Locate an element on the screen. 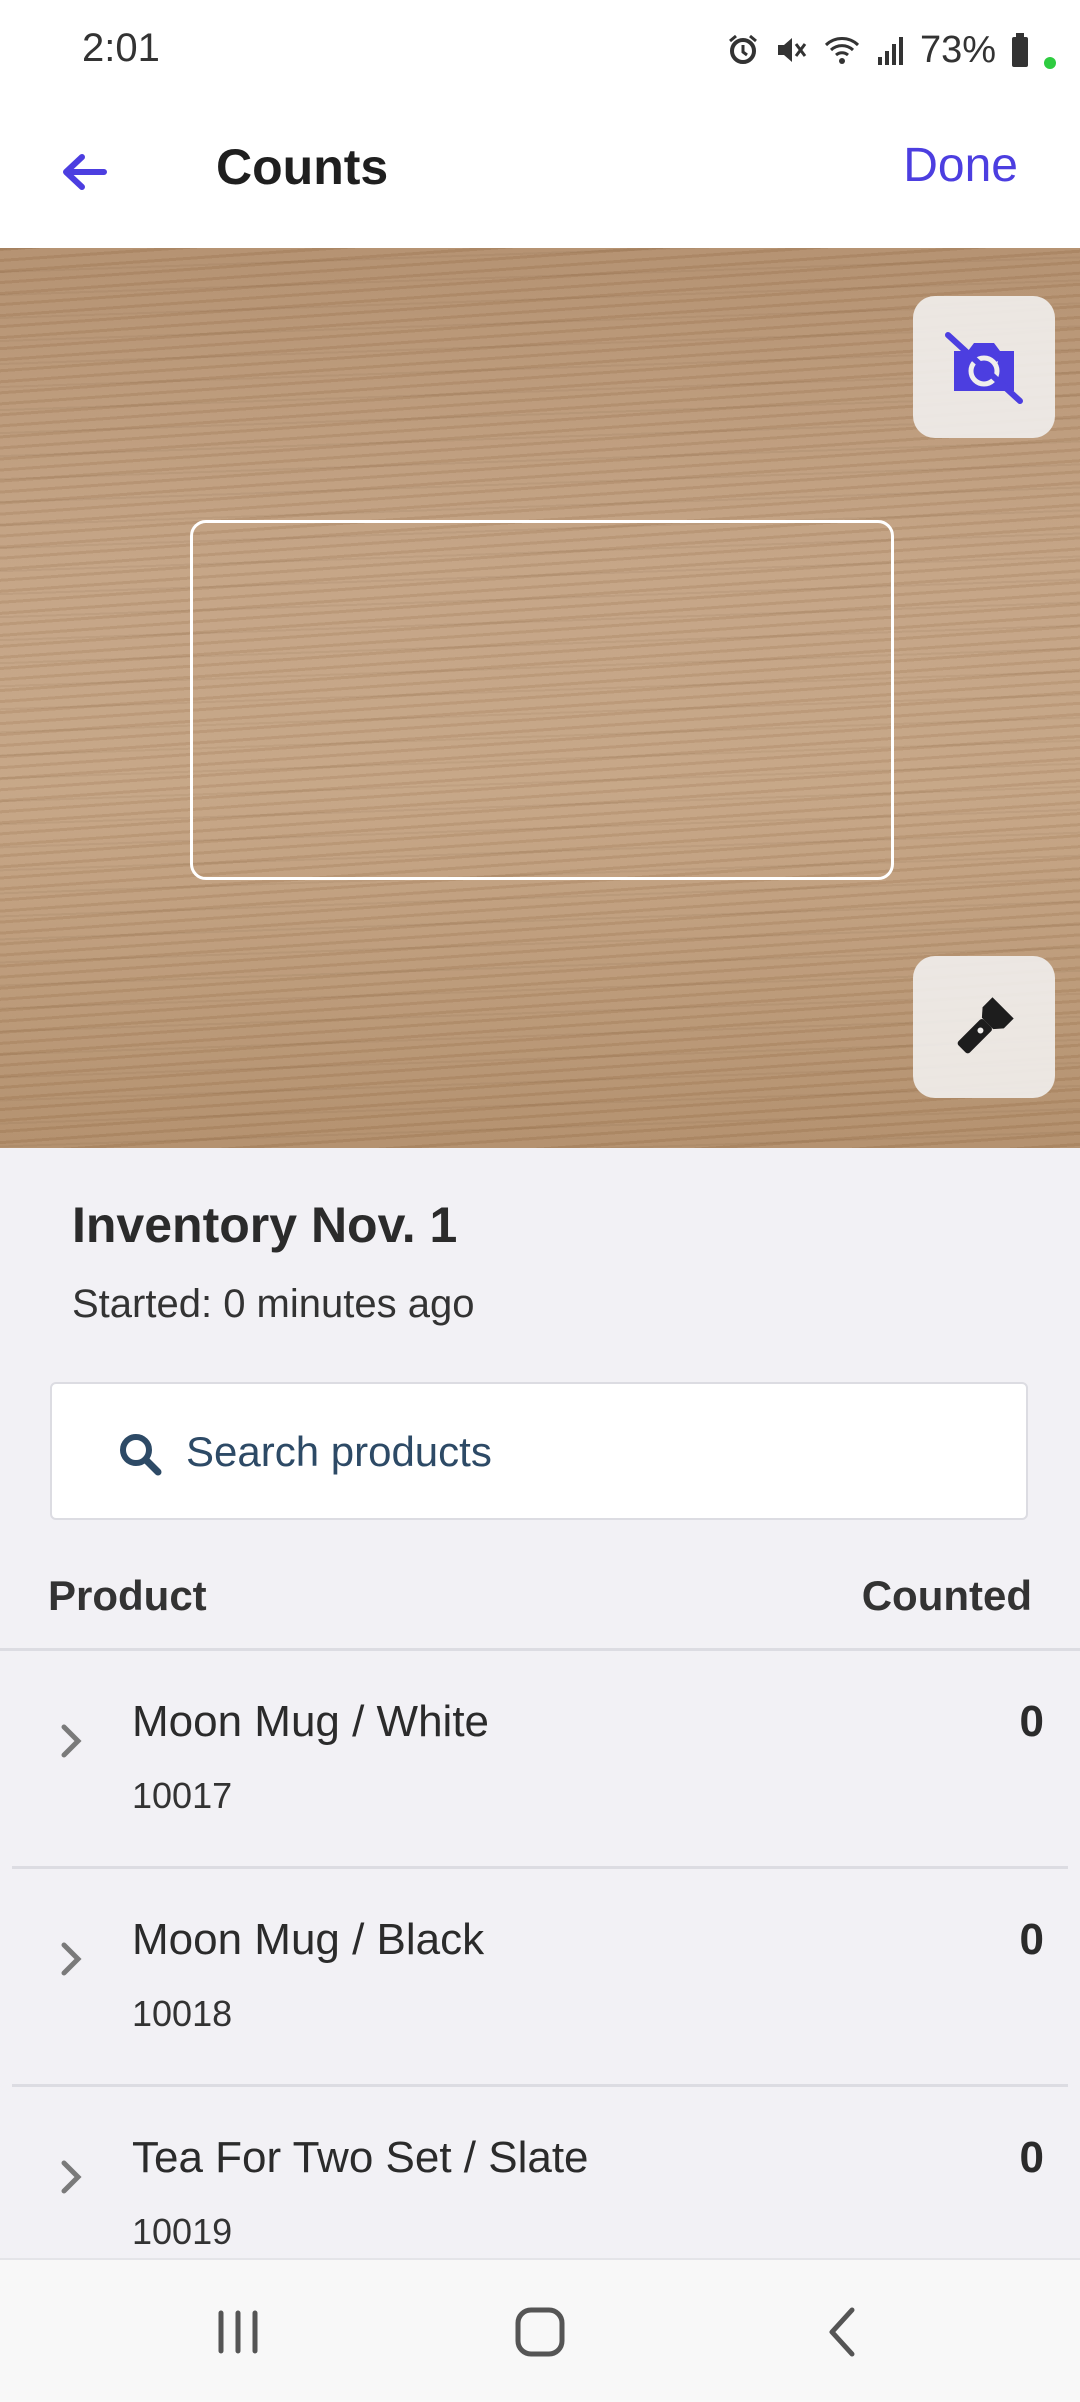 The height and width of the screenshot is (2402, 1080). list-item: Moon Mug / Black 10018 0 is located at coordinates (540, 1978).